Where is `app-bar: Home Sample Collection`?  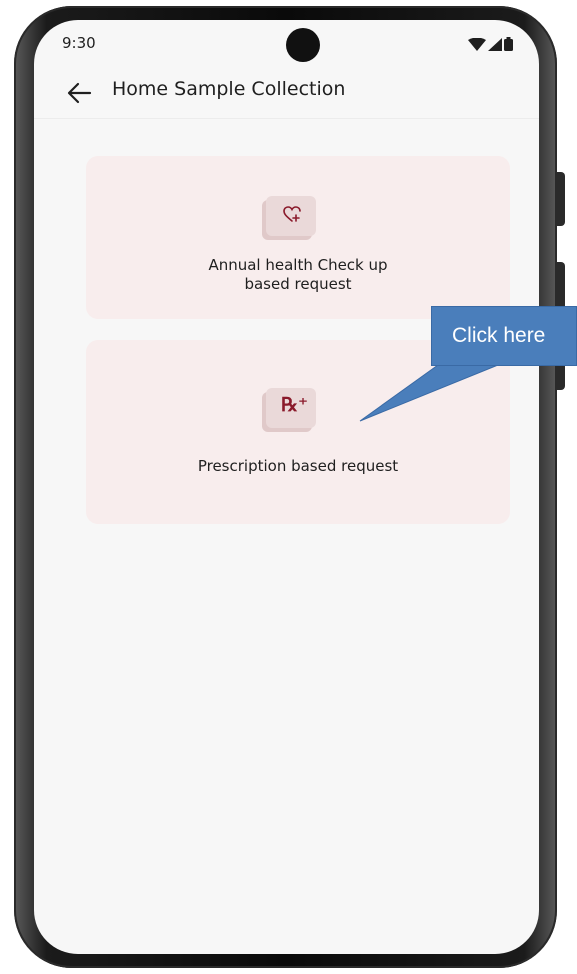 app-bar: Home Sample Collection is located at coordinates (286, 93).